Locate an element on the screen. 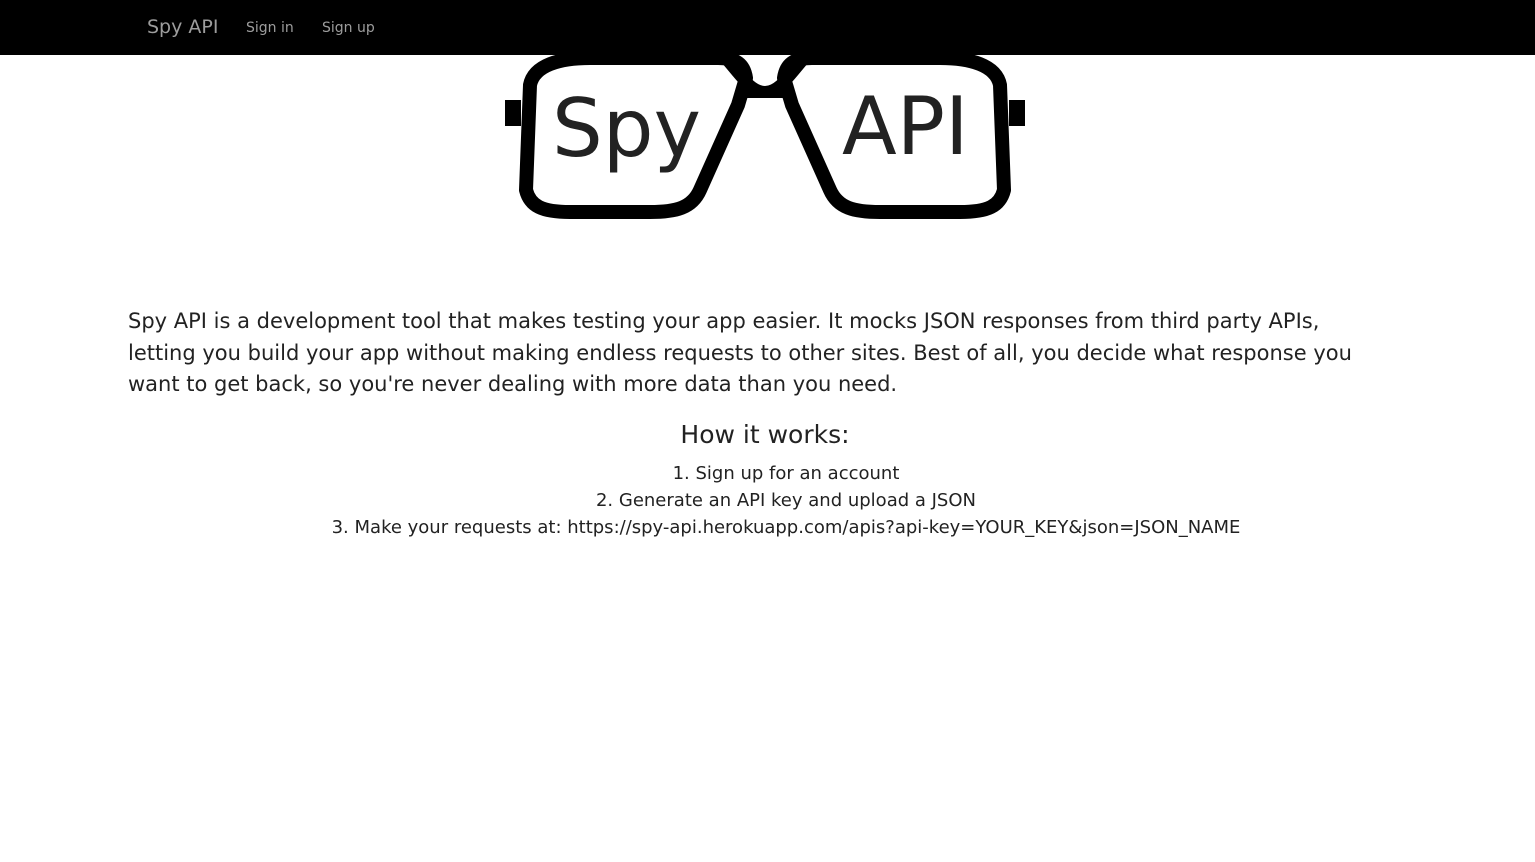 Image resolution: width=1535 pixels, height=862 pixels. left-temple is located at coordinates (513, 113).